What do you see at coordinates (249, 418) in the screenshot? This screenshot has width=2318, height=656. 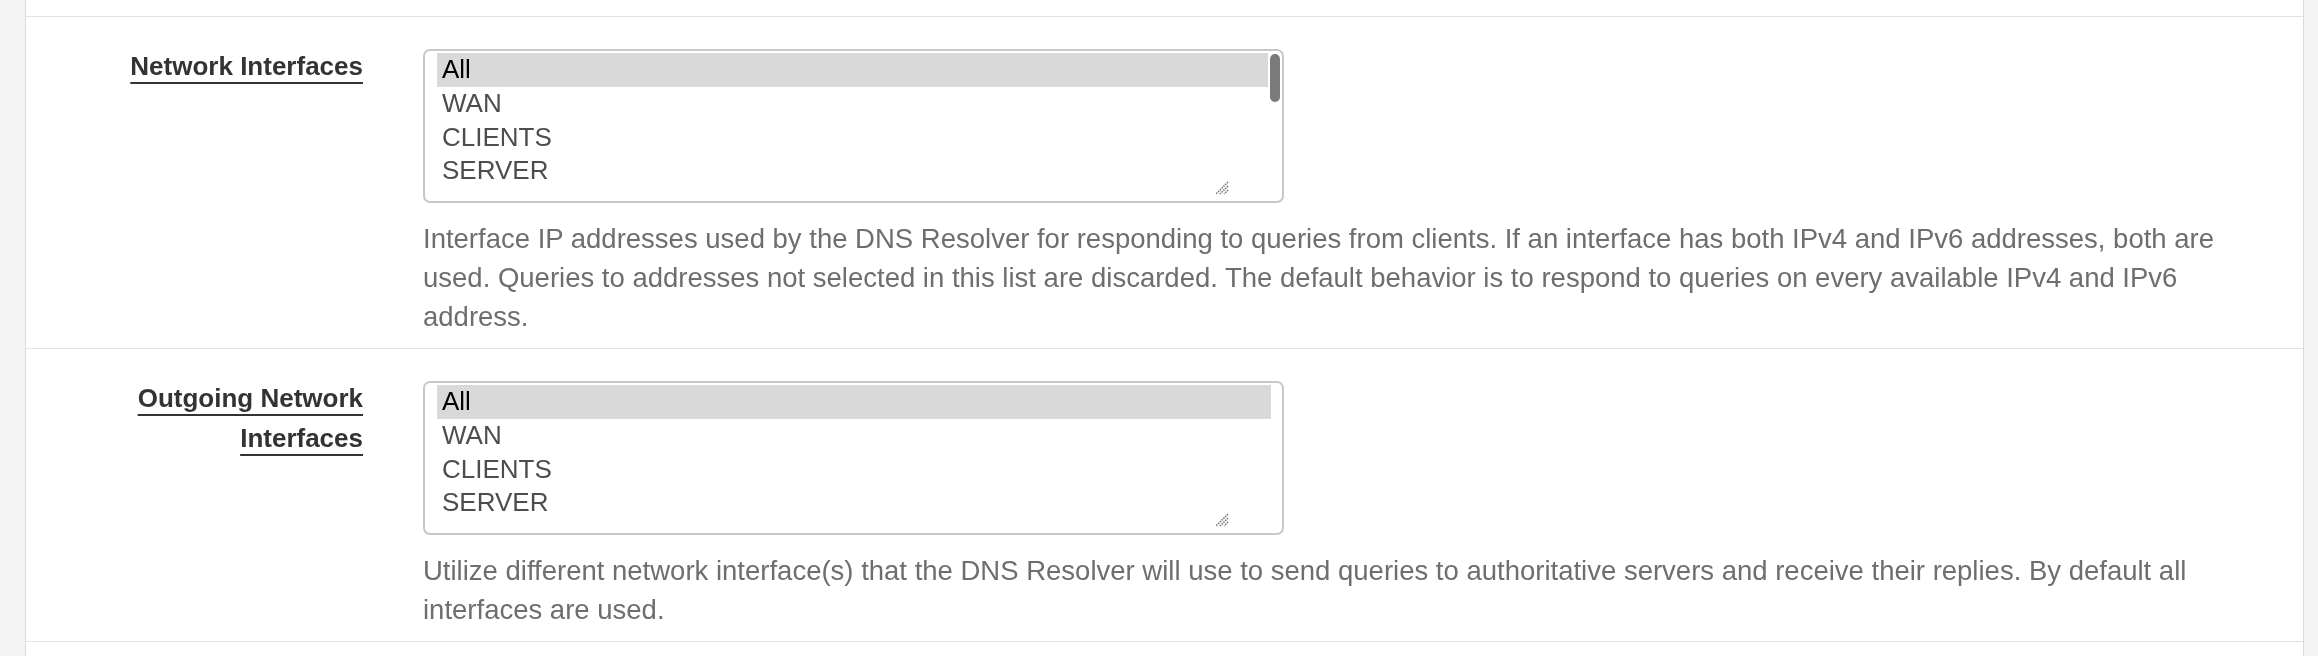 I see `field-label: Outgoing Network Interfaces` at bounding box center [249, 418].